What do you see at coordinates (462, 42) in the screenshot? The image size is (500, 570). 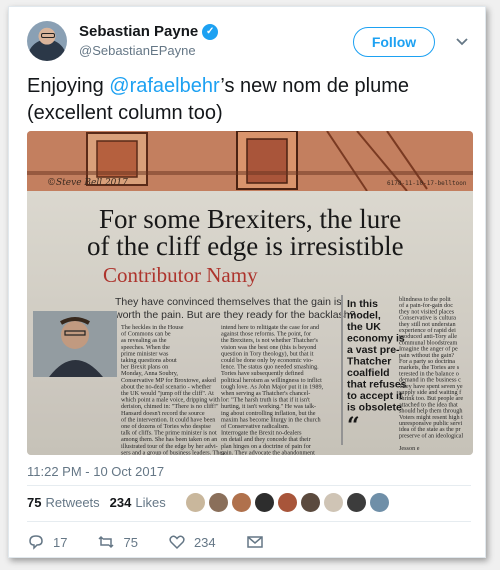 I see `chevron-down-icon` at bounding box center [462, 42].